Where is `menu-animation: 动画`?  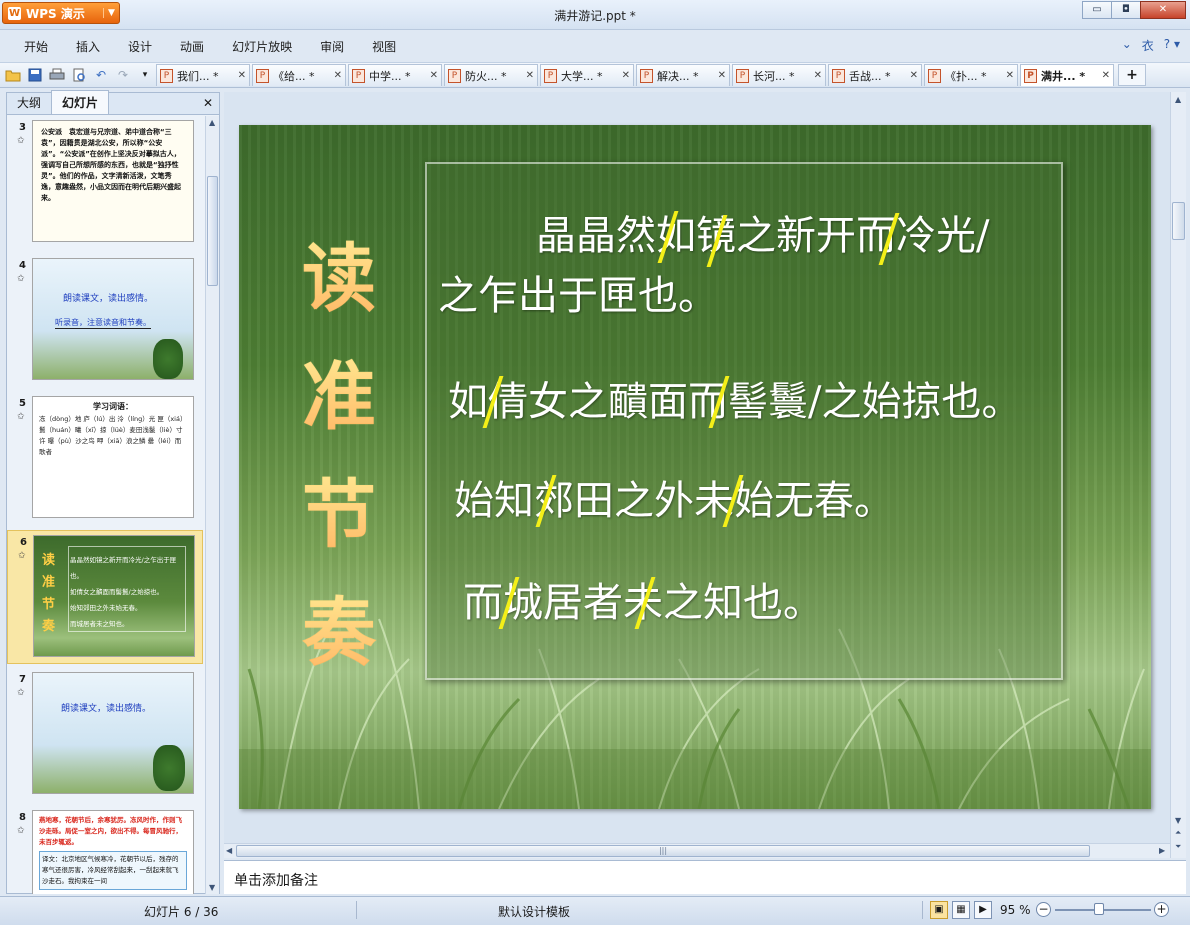 menu-animation: 动画 is located at coordinates (192, 46).